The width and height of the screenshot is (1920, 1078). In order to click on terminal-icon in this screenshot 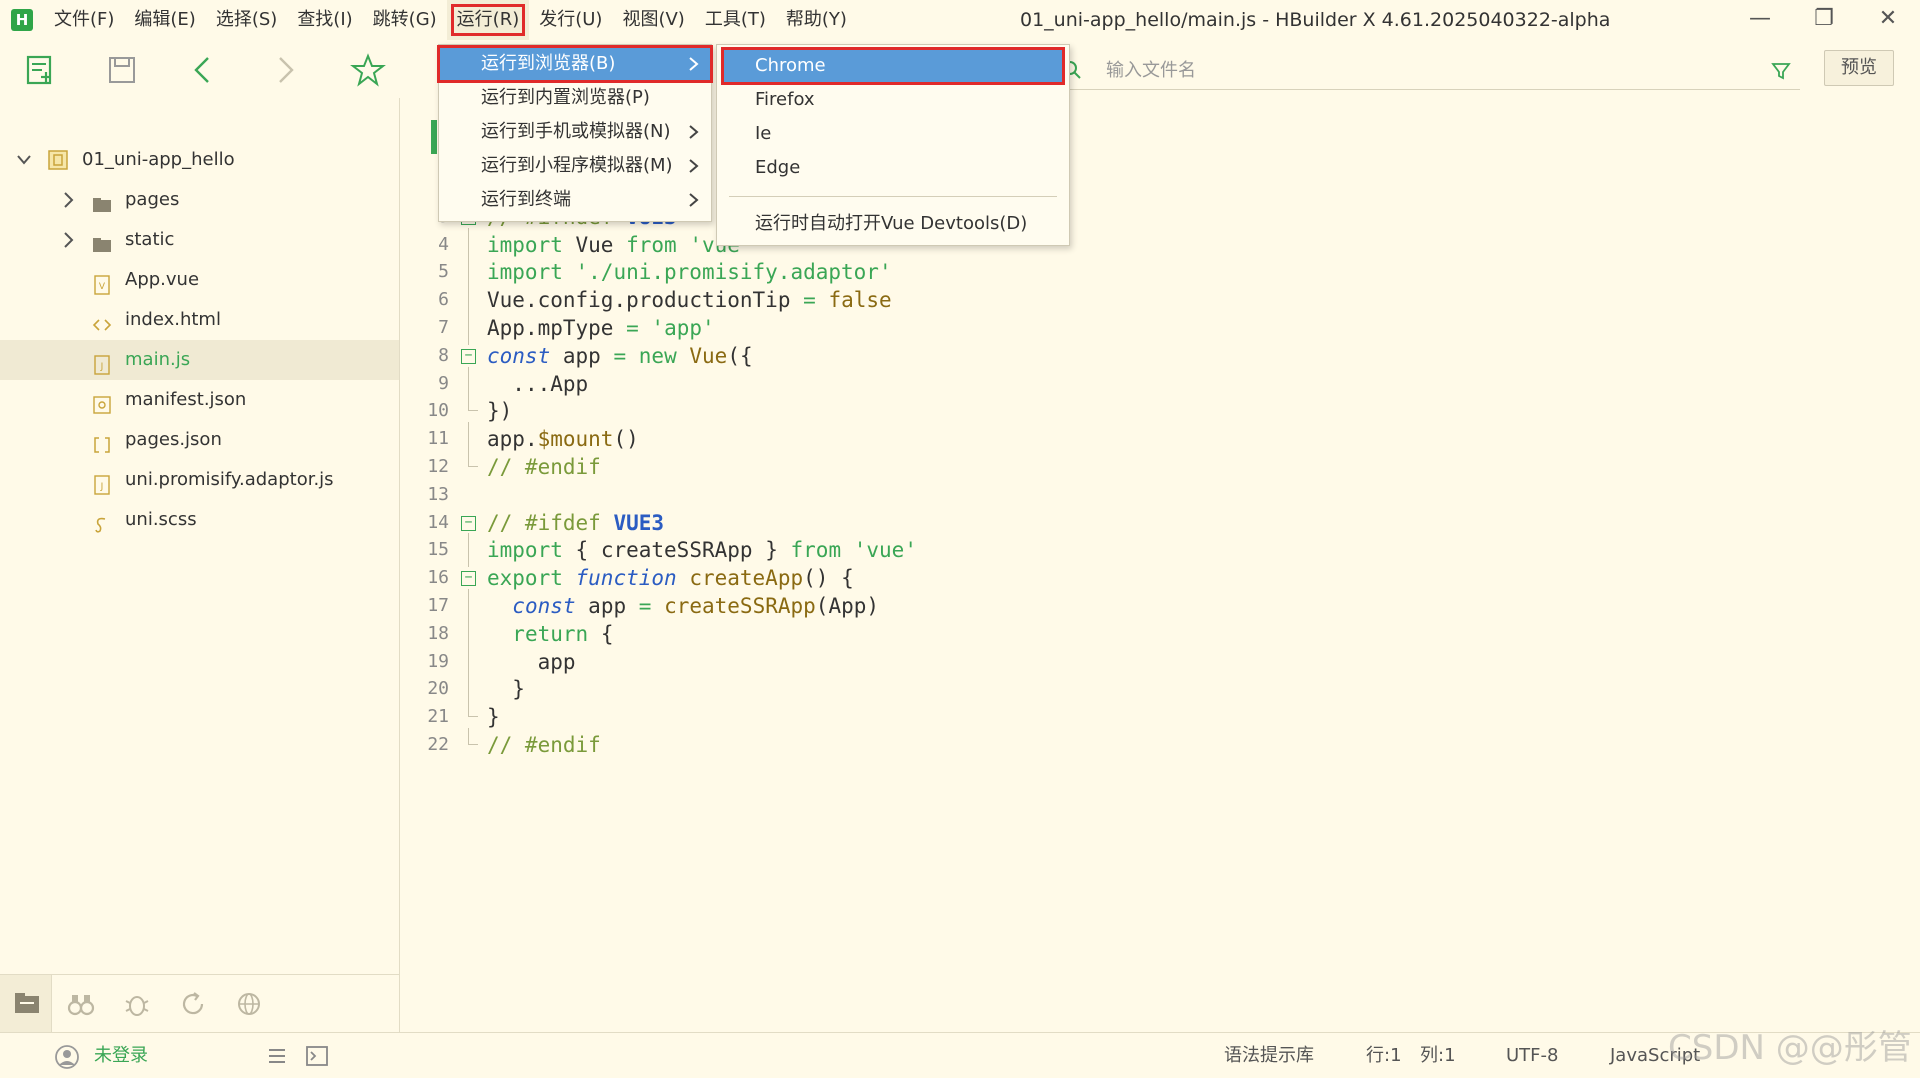, I will do `click(317, 1056)`.